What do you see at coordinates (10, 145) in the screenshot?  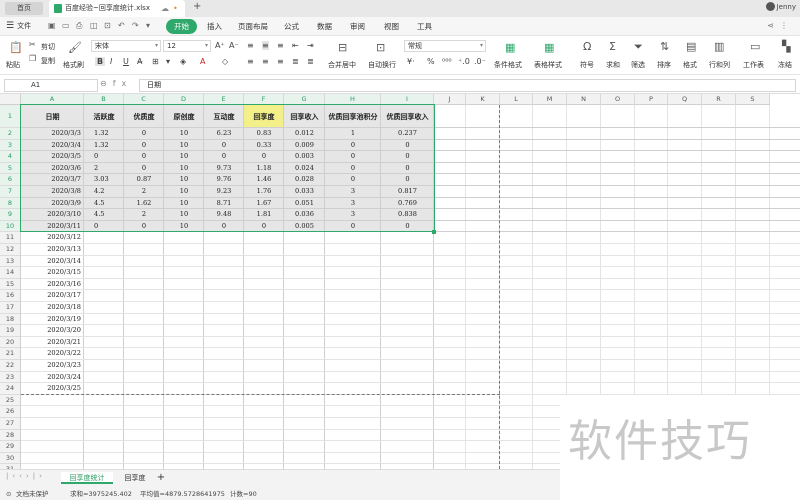 I see `row-header: 3` at bounding box center [10, 145].